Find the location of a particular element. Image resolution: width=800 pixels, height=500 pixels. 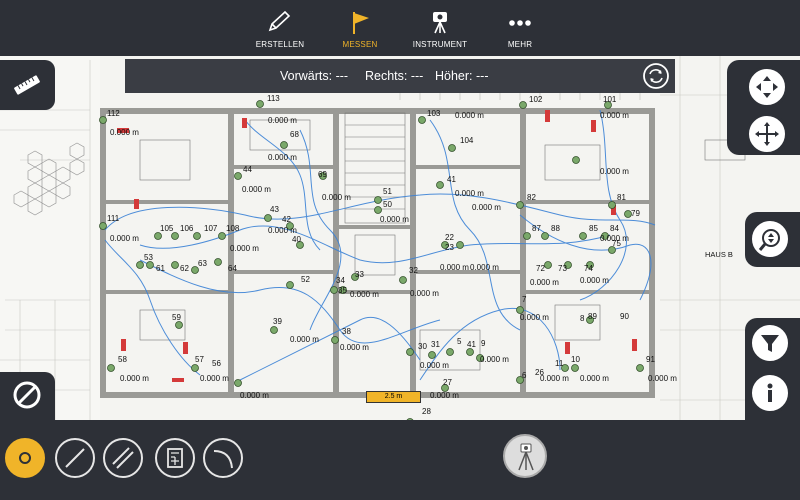

instrument-icon is located at coordinates (440, 23).